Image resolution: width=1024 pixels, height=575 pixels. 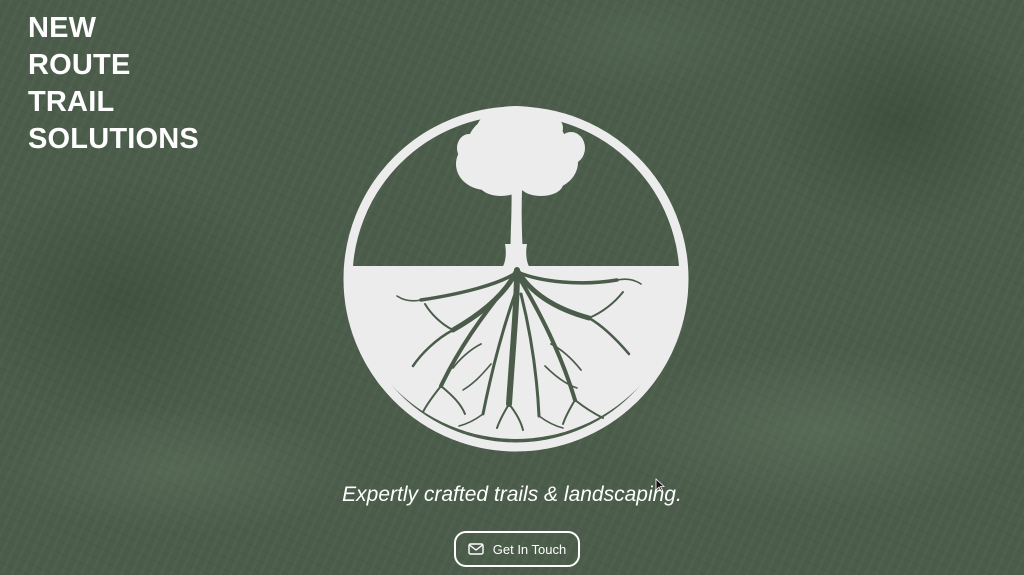 I want to click on mail-icon, so click(x=476, y=549).